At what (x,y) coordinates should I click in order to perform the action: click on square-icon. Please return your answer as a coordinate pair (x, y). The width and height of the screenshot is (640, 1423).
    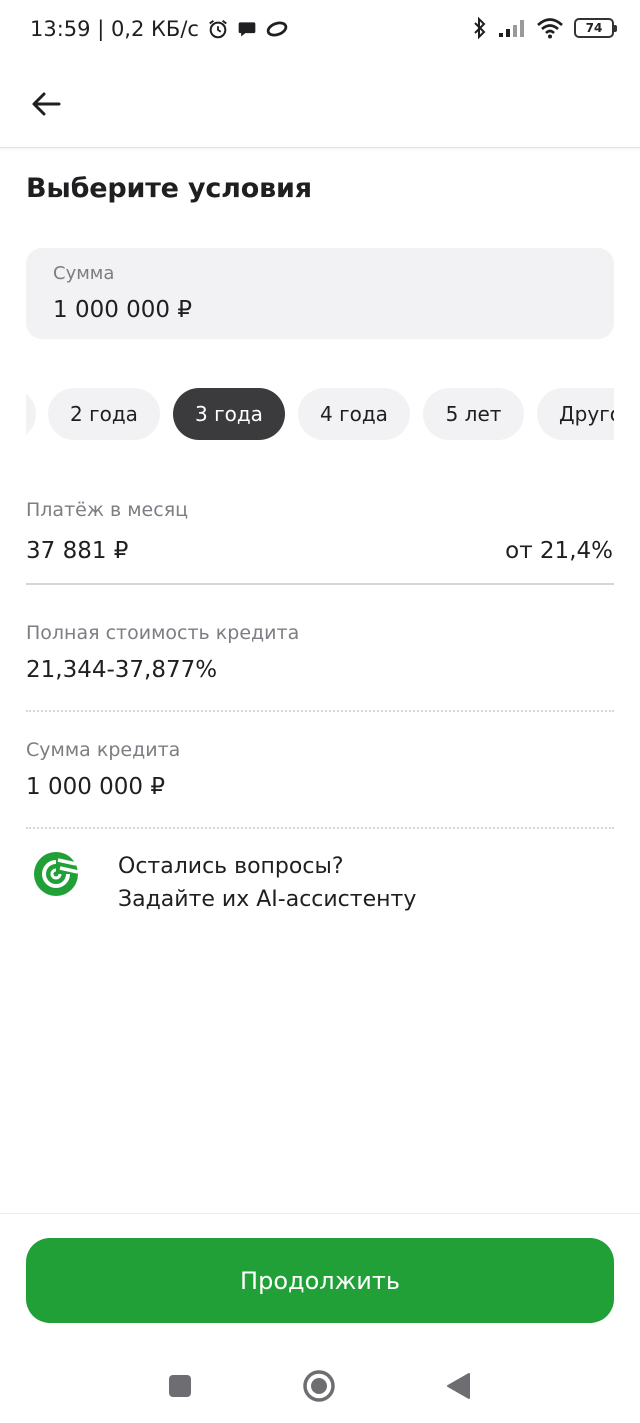
    Looking at the image, I should click on (180, 1386).